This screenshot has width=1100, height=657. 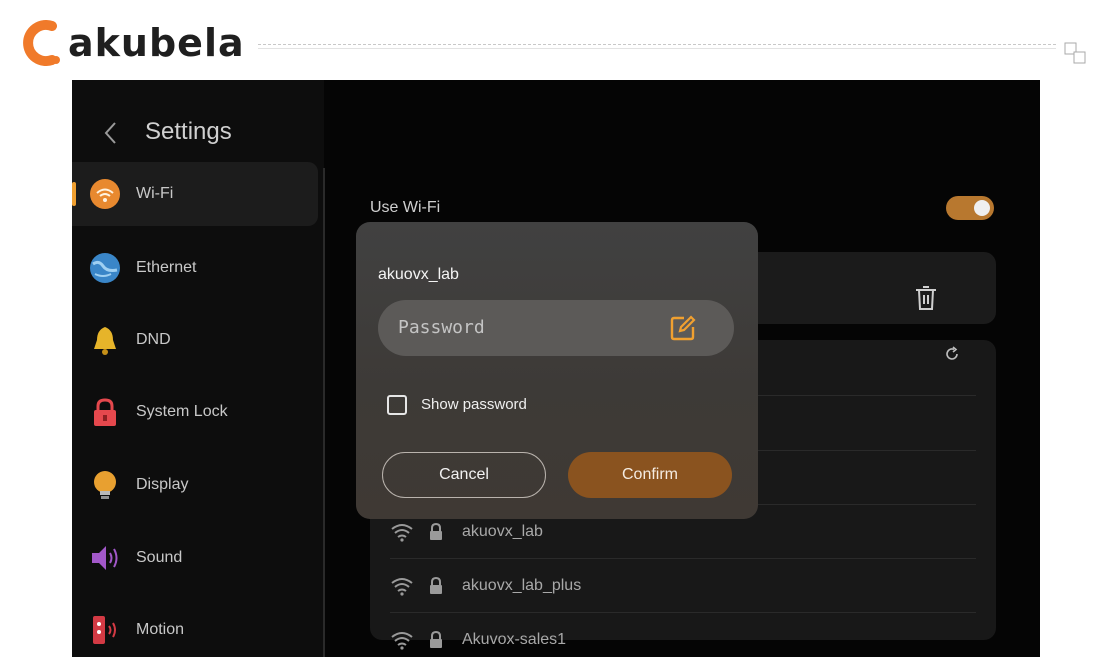 I want to click on sidebar-item-dnd: DND, so click(x=195, y=340).